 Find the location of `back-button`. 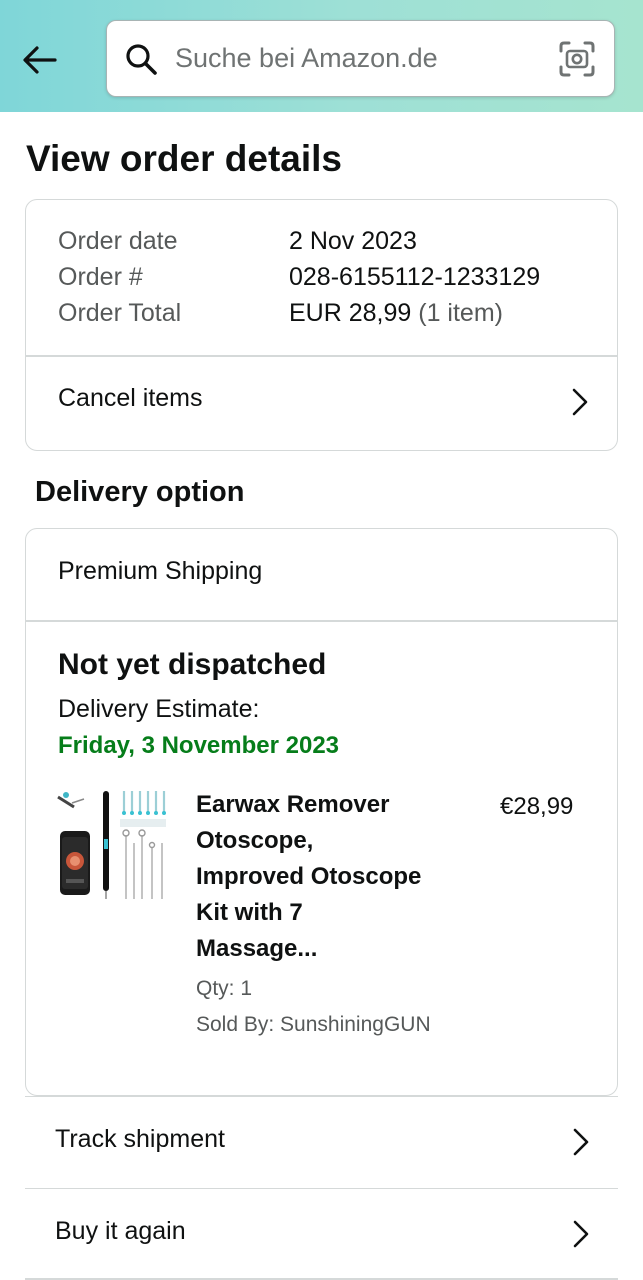

back-button is located at coordinates (40, 60).